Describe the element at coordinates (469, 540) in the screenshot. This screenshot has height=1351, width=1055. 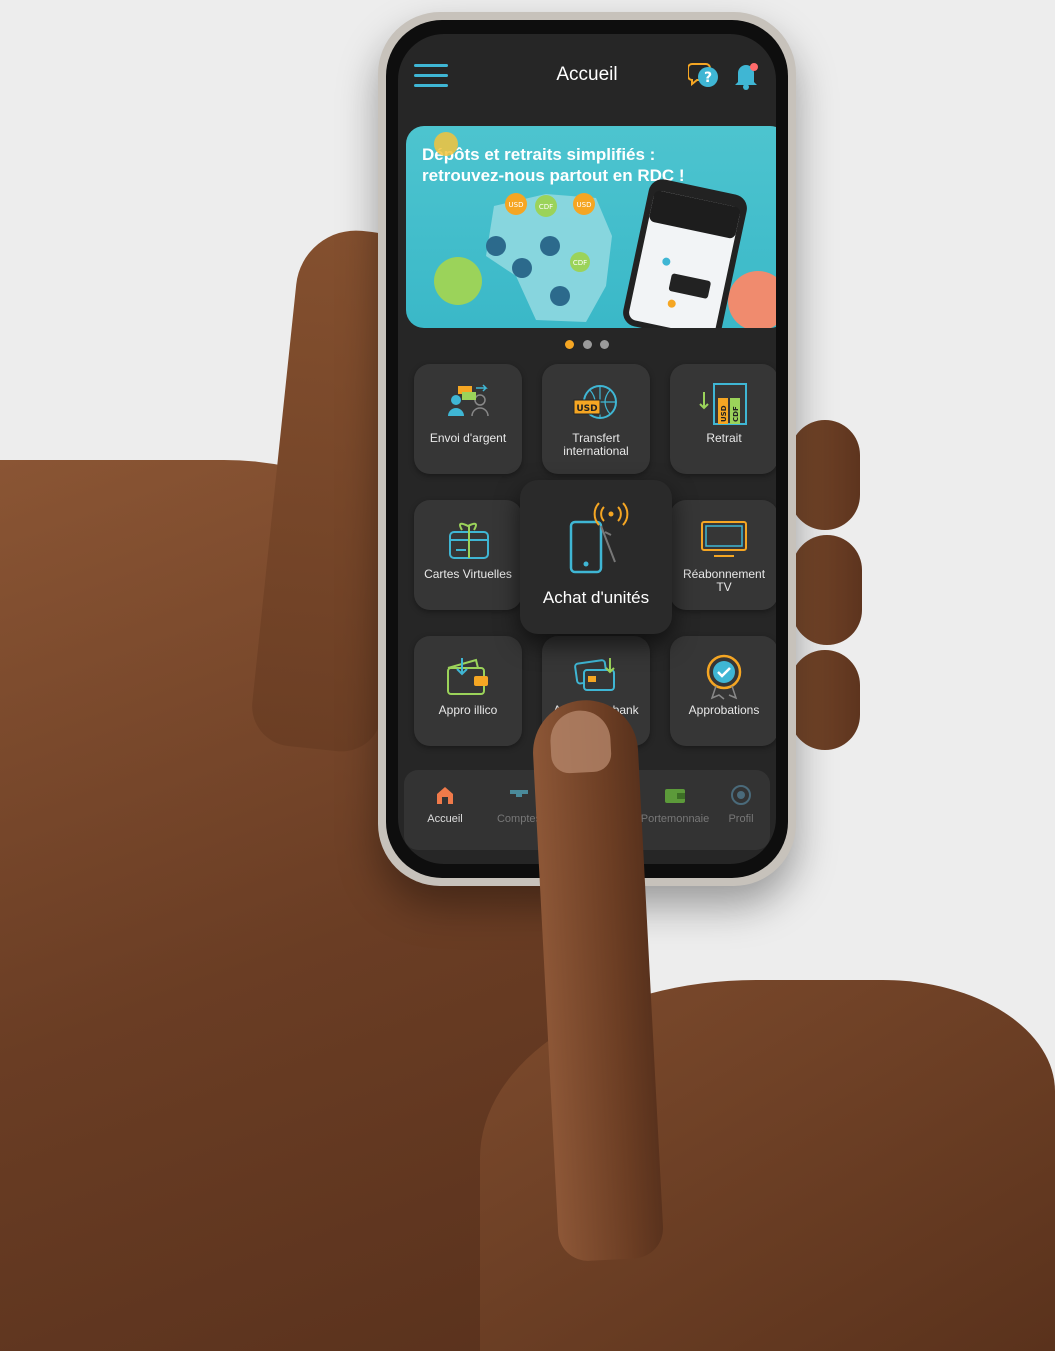
I see `virtual-card-icon` at that location.